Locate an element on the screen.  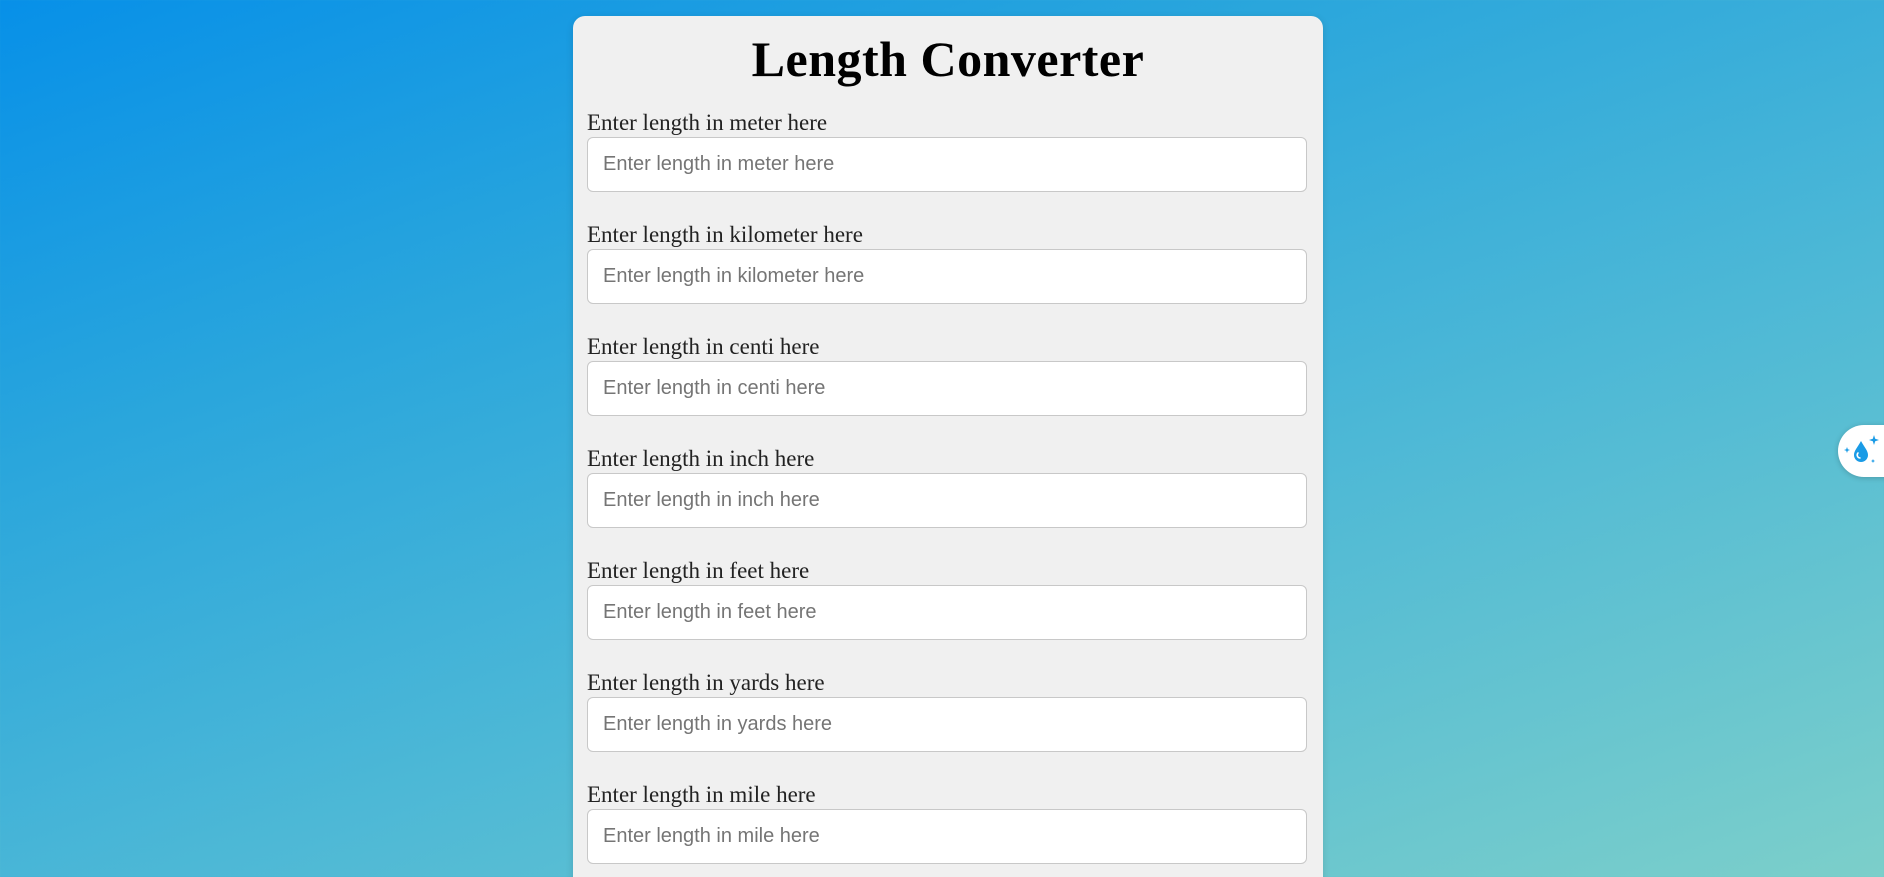
feet-field: Enter length in feet here is located at coordinates (948, 615).